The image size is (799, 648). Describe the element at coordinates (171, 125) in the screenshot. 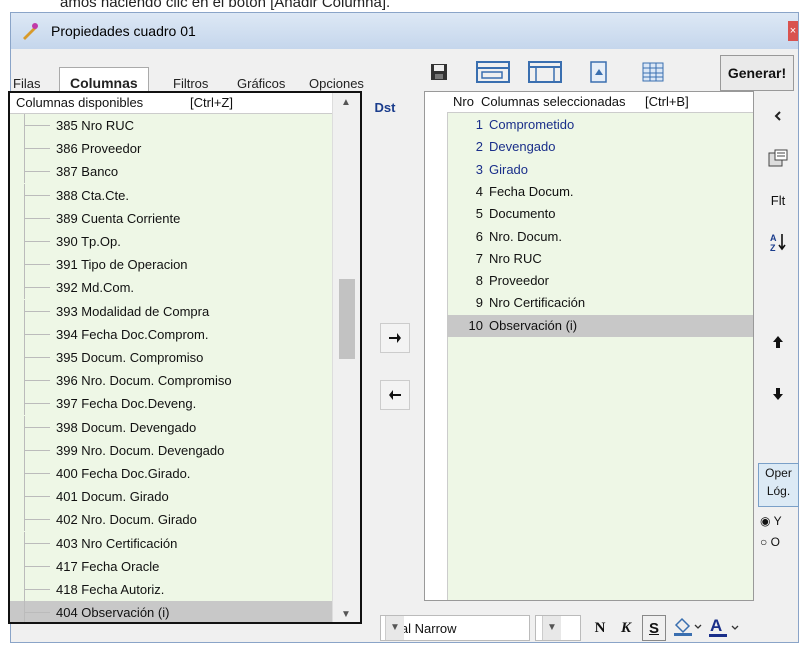

I see `list-item: 385 Nro RUC` at that location.